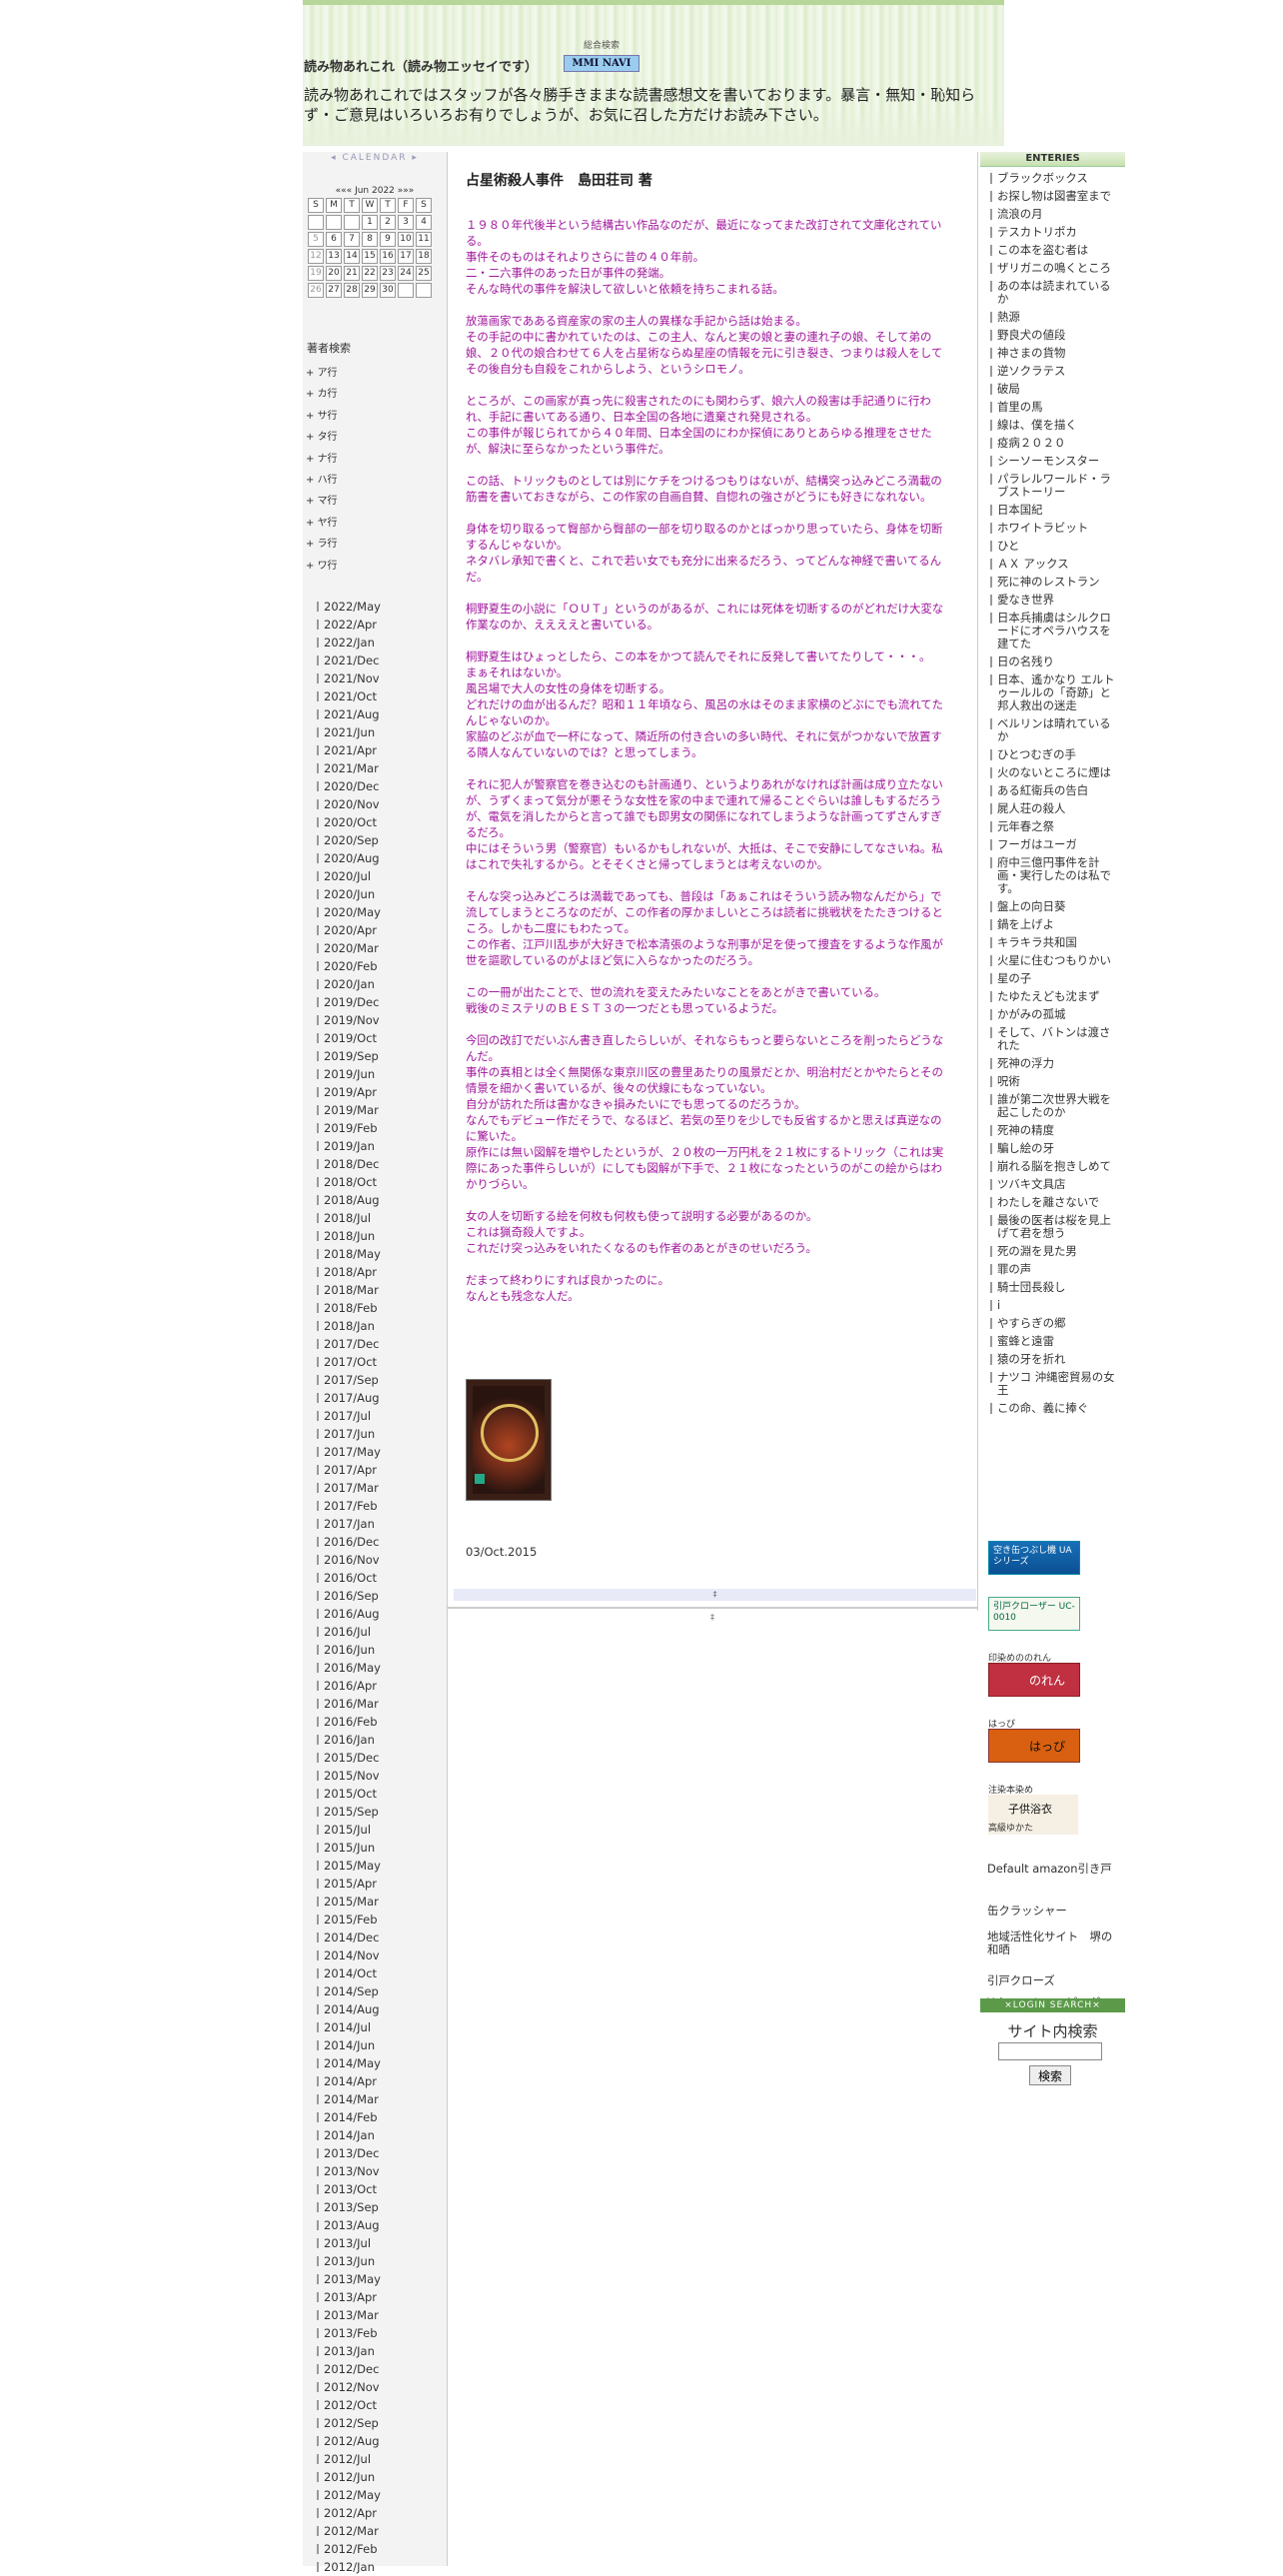  Describe the element at coordinates (349, 1164) in the screenshot. I see `archive-link: 2018/Dec` at that location.